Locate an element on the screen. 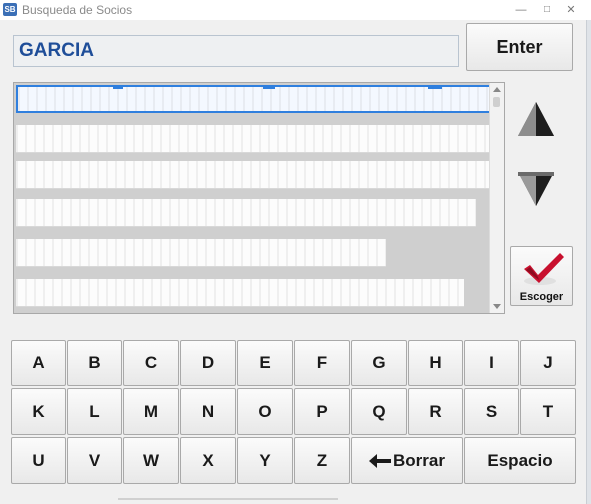 Image resolution: width=591 pixels, height=504 pixels. key-u: U is located at coordinates (38, 460).